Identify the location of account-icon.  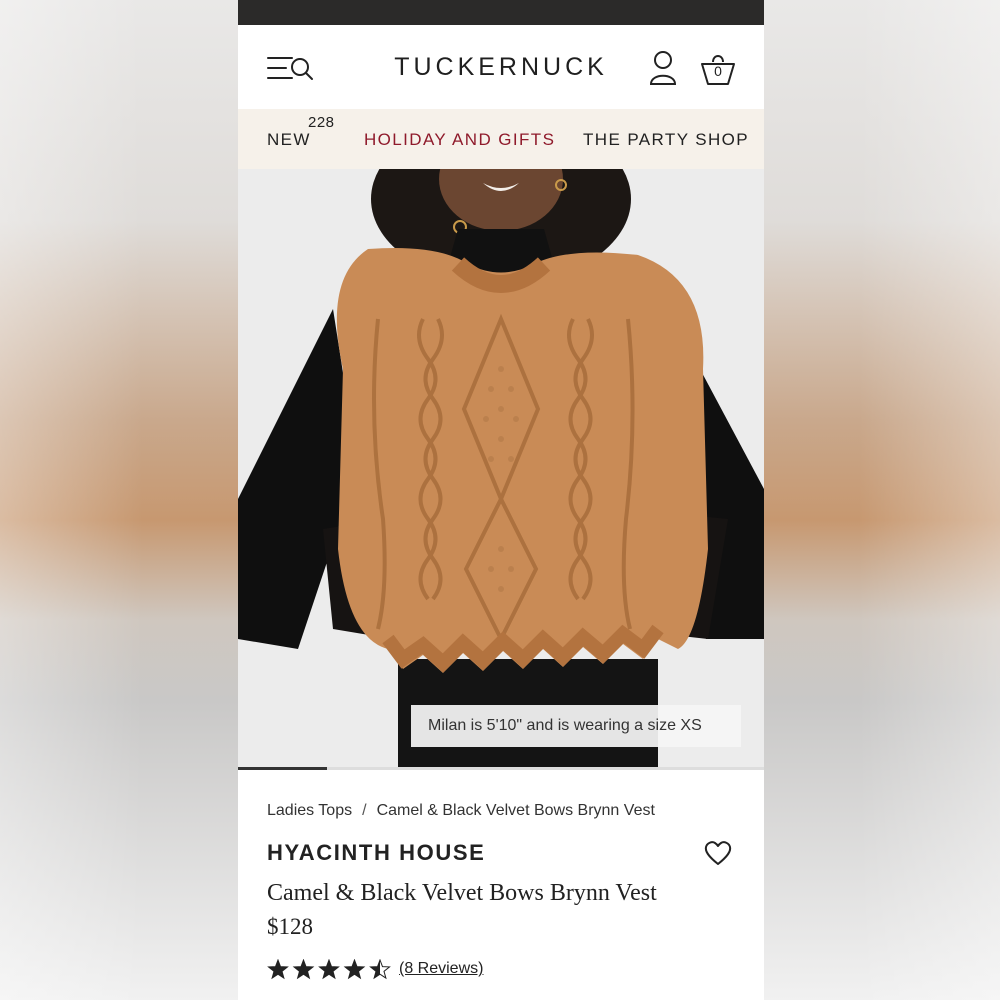
(663, 68).